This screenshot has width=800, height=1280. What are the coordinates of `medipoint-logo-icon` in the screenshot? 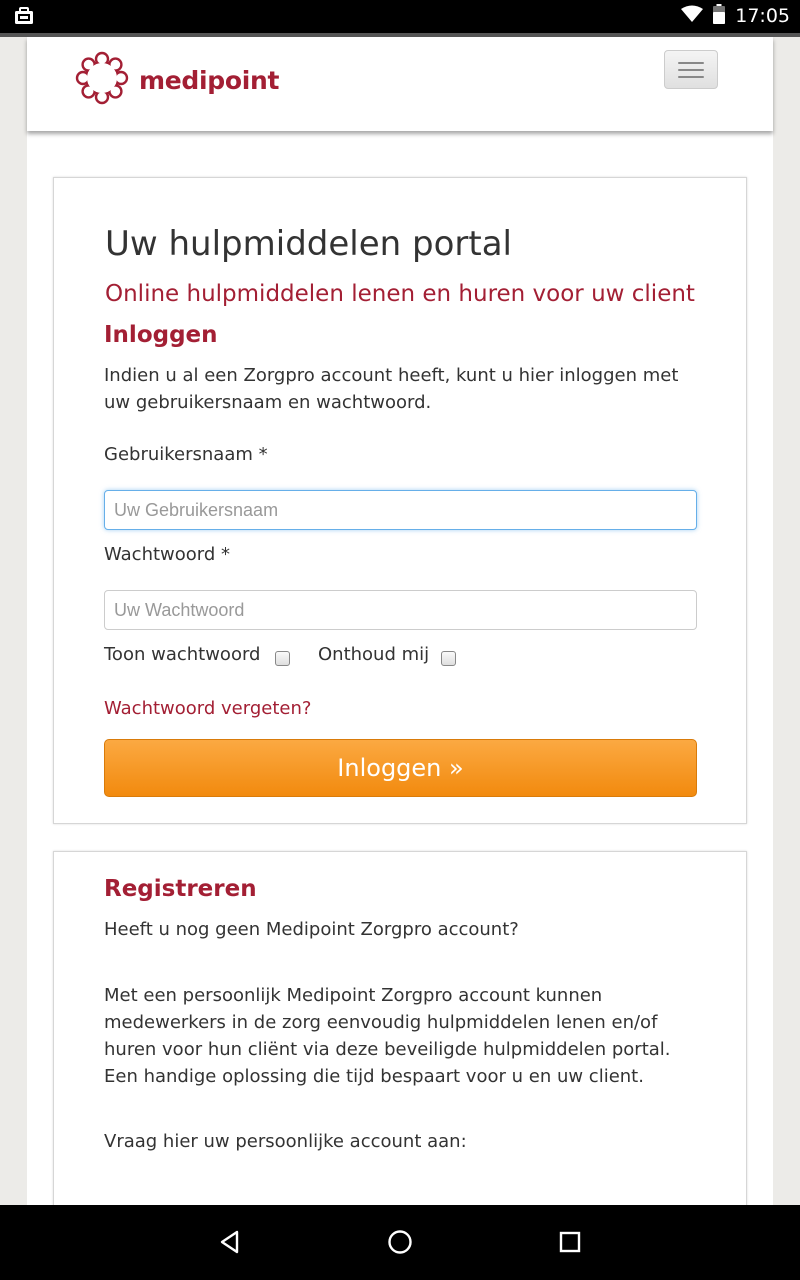 It's located at (102, 80).